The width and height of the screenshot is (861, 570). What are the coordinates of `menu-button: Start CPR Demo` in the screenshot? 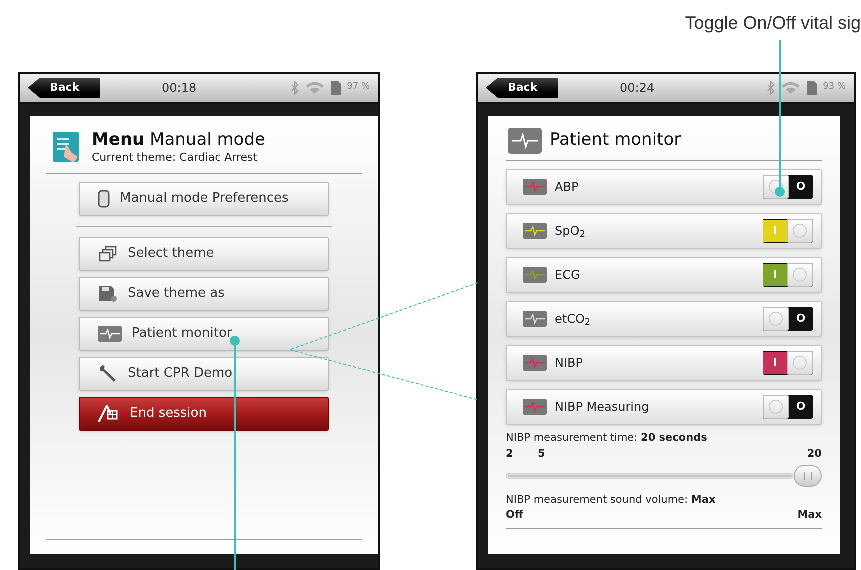 It's located at (204, 374).